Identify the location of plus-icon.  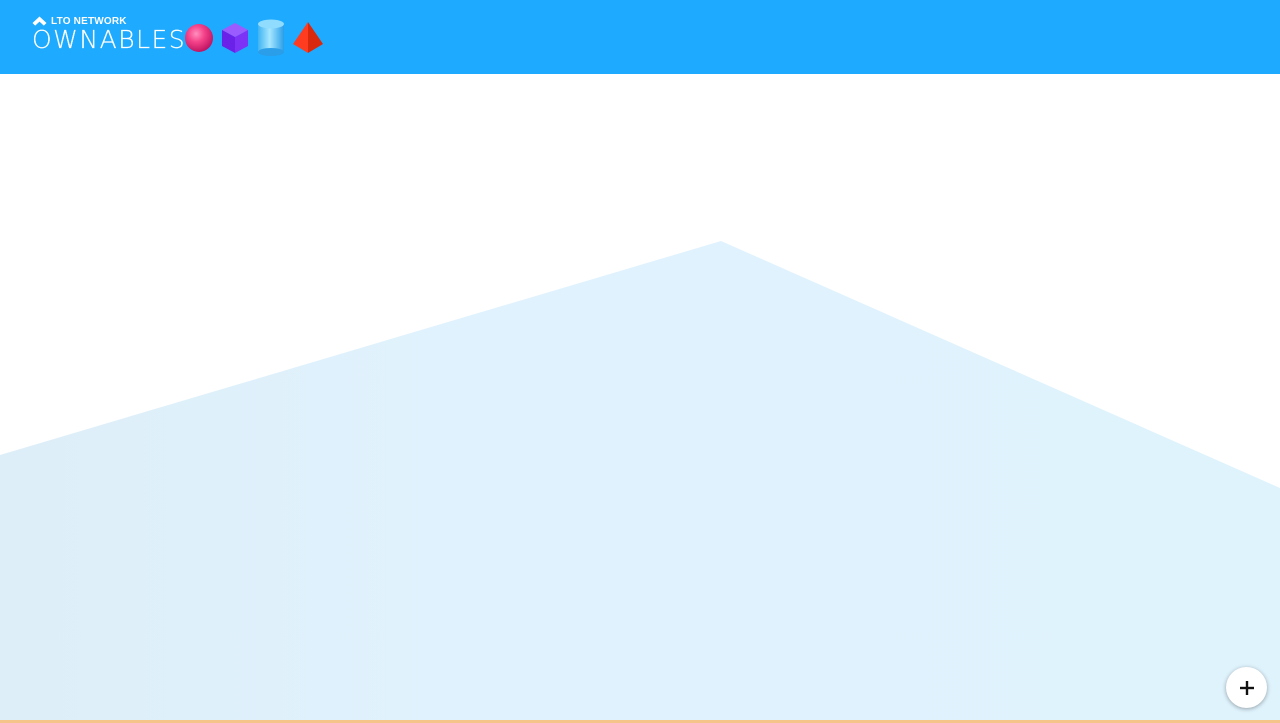
(1246, 687).